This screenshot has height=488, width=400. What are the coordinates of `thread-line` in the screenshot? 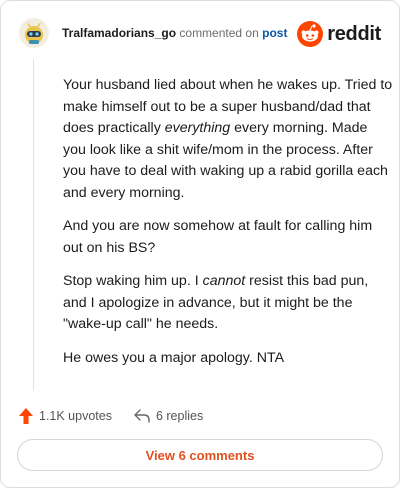 It's located at (33, 225).